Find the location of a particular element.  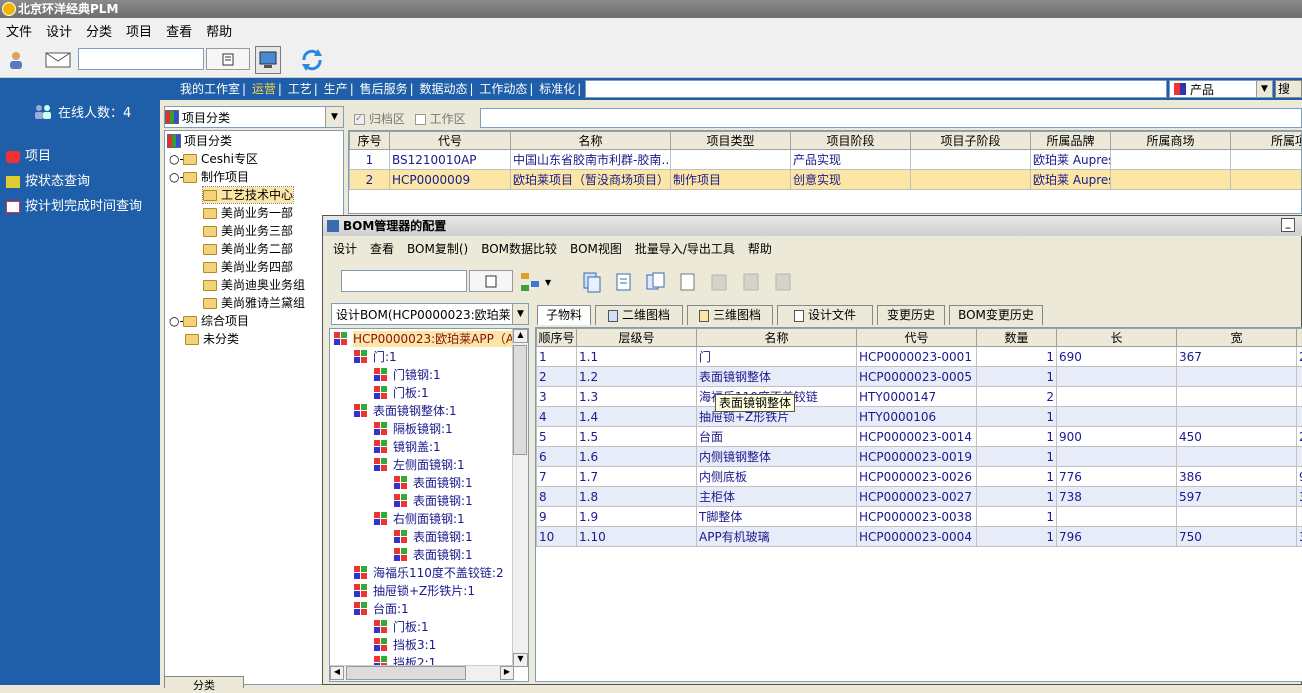

table-row: 11.1门HCP0000023-000116903672 is located at coordinates (919, 357).